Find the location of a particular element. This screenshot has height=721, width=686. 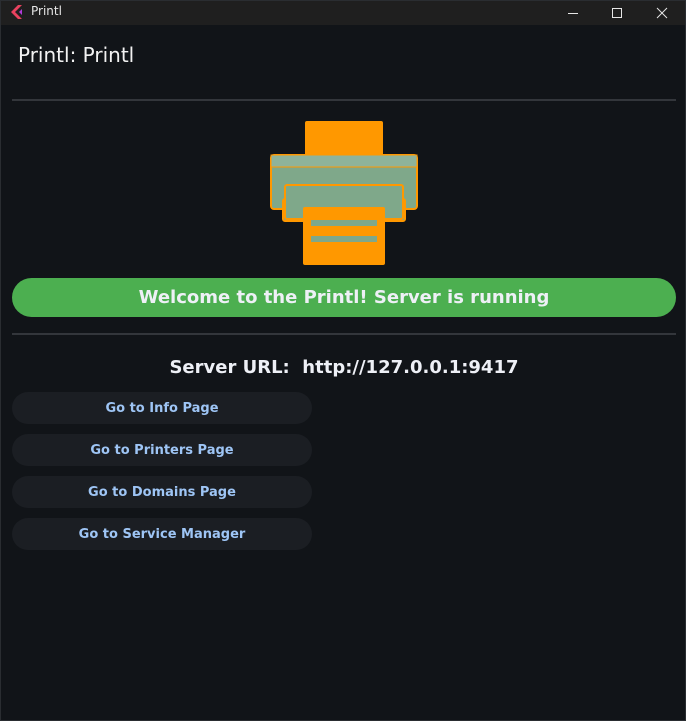

server-url-value: http://127.0.0.1:9417 is located at coordinates (410, 367).